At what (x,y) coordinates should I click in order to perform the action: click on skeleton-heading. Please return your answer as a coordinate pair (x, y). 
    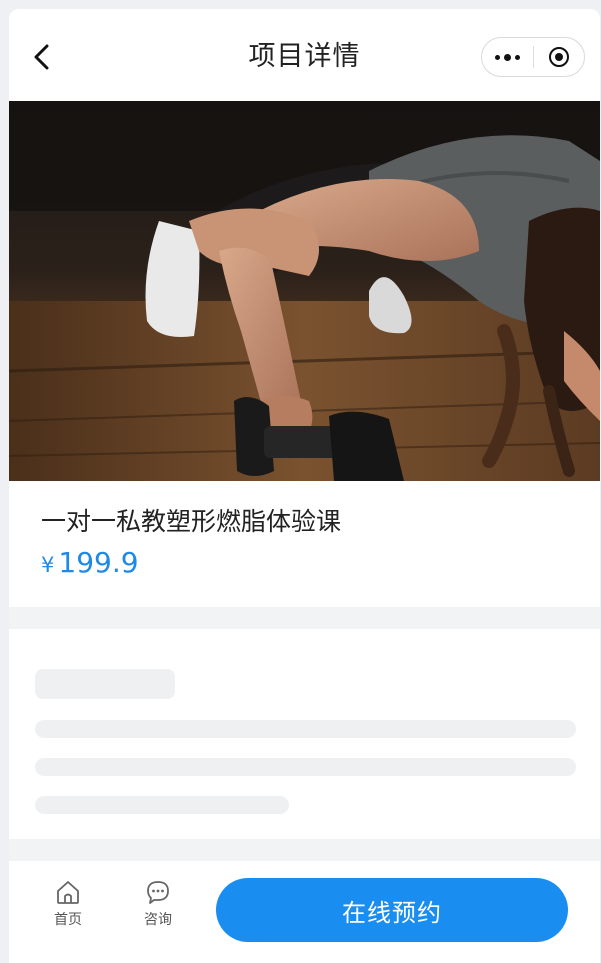
    Looking at the image, I should click on (105, 684).